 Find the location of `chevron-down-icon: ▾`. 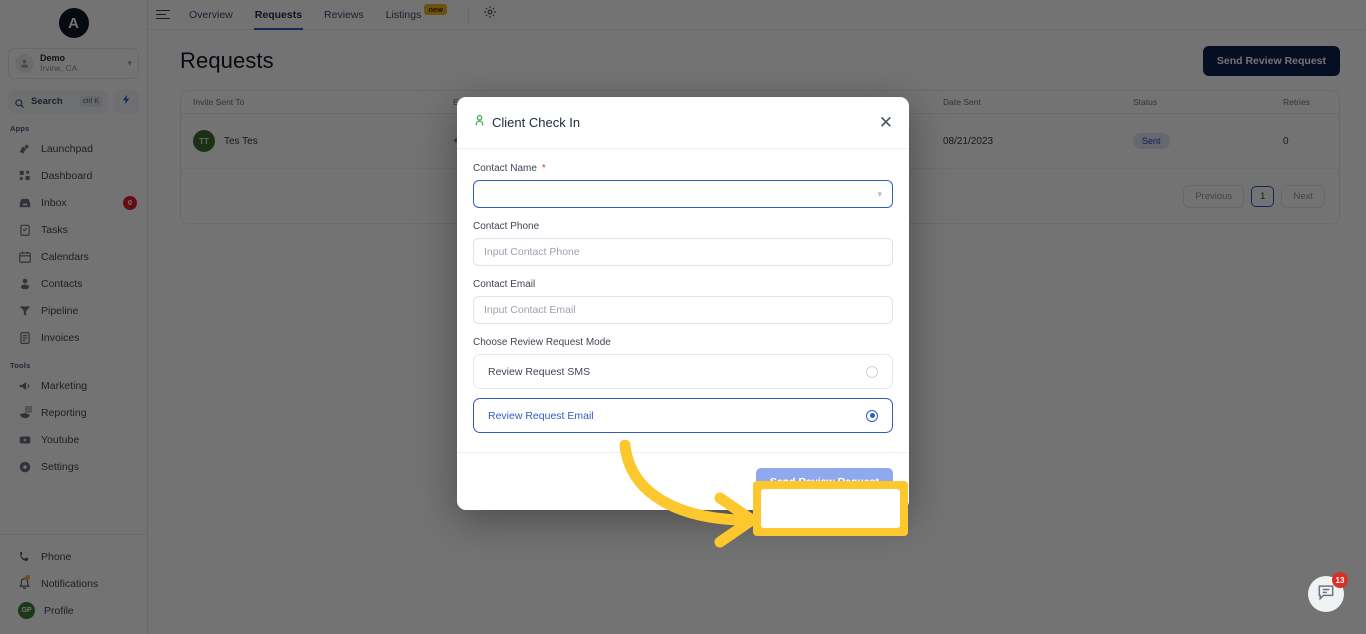

chevron-down-icon: ▾ is located at coordinates (879, 193).